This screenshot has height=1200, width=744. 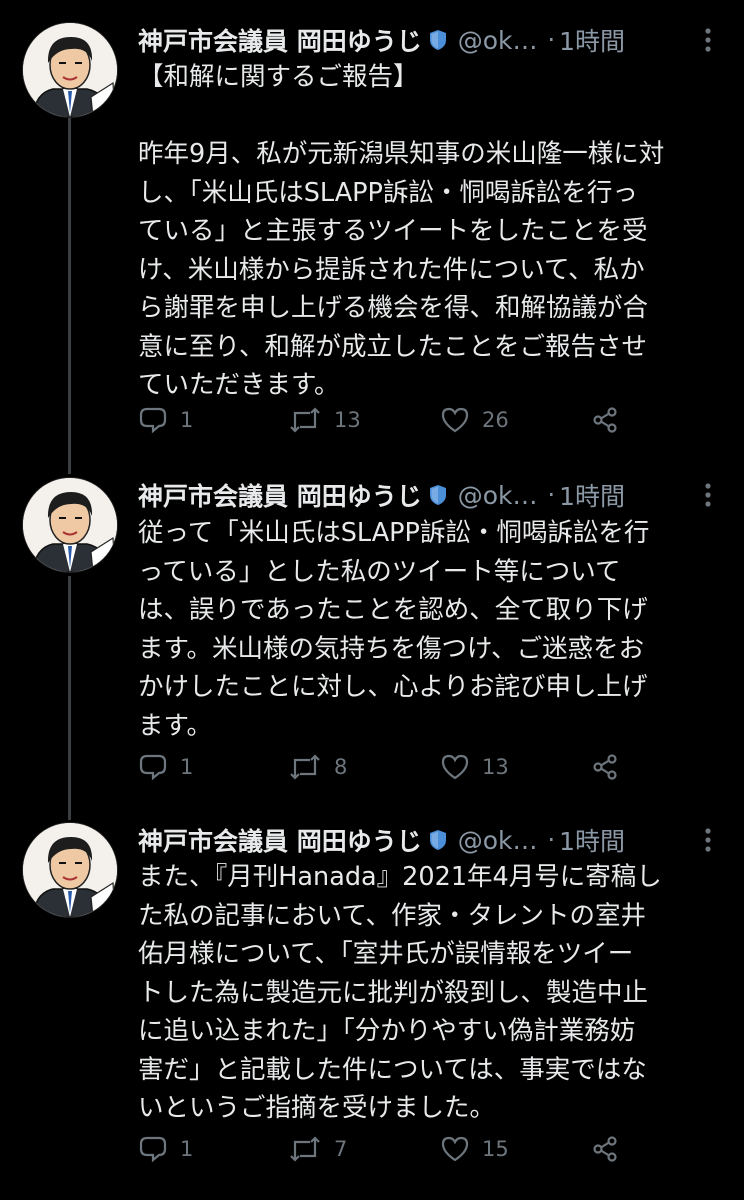 I want to click on tweet-text-line: 昨年9月、私が元新潟県知事の米山隆一様に対, so click(x=401, y=154).